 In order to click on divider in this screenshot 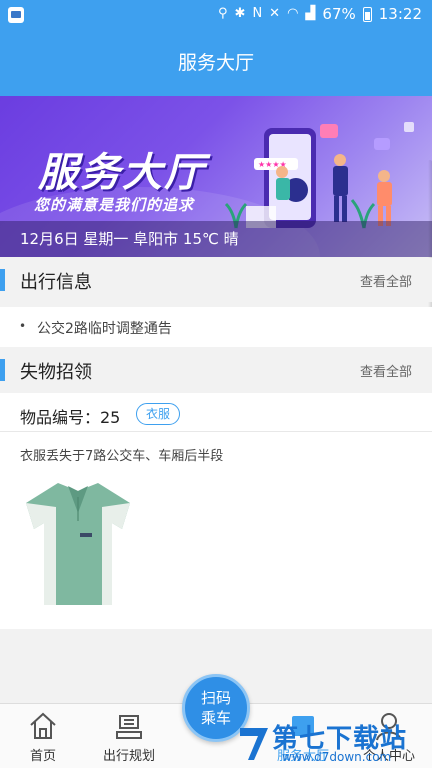, I will do `click(216, 431)`.